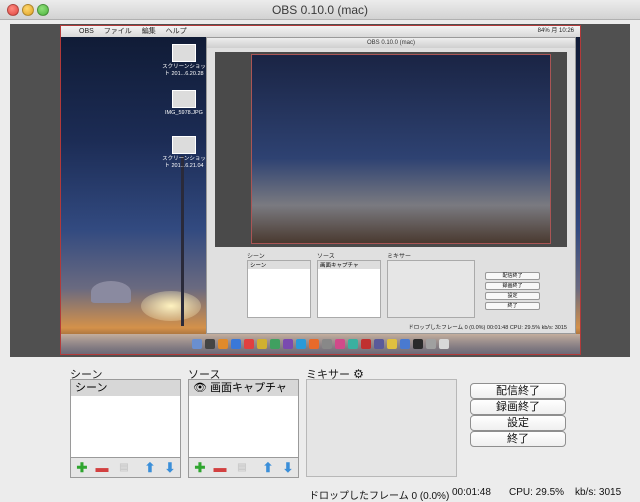 This screenshot has height=502, width=640. Describe the element at coordinates (184, 113) in the screenshot. I see `desktop-file-label: IMG_5978.JPG` at that location.